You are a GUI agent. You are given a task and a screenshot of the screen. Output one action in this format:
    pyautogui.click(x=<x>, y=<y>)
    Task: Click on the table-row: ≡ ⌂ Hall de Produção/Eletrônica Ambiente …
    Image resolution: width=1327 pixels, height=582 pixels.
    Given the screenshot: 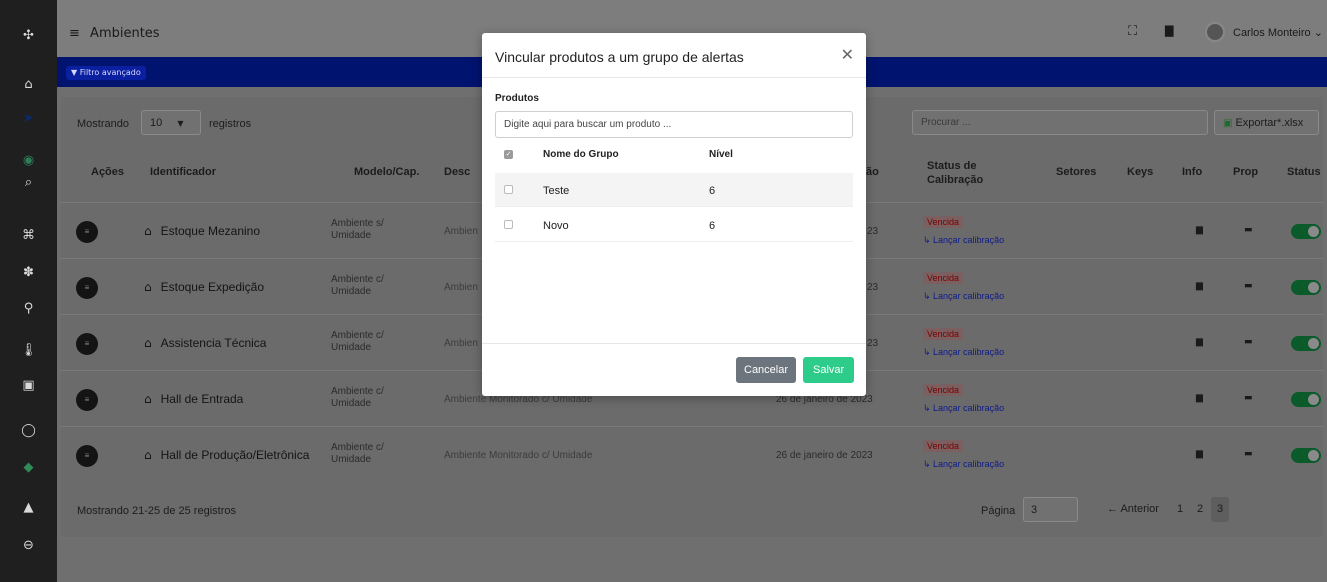 What is the action you would take?
    pyautogui.click(x=692, y=454)
    